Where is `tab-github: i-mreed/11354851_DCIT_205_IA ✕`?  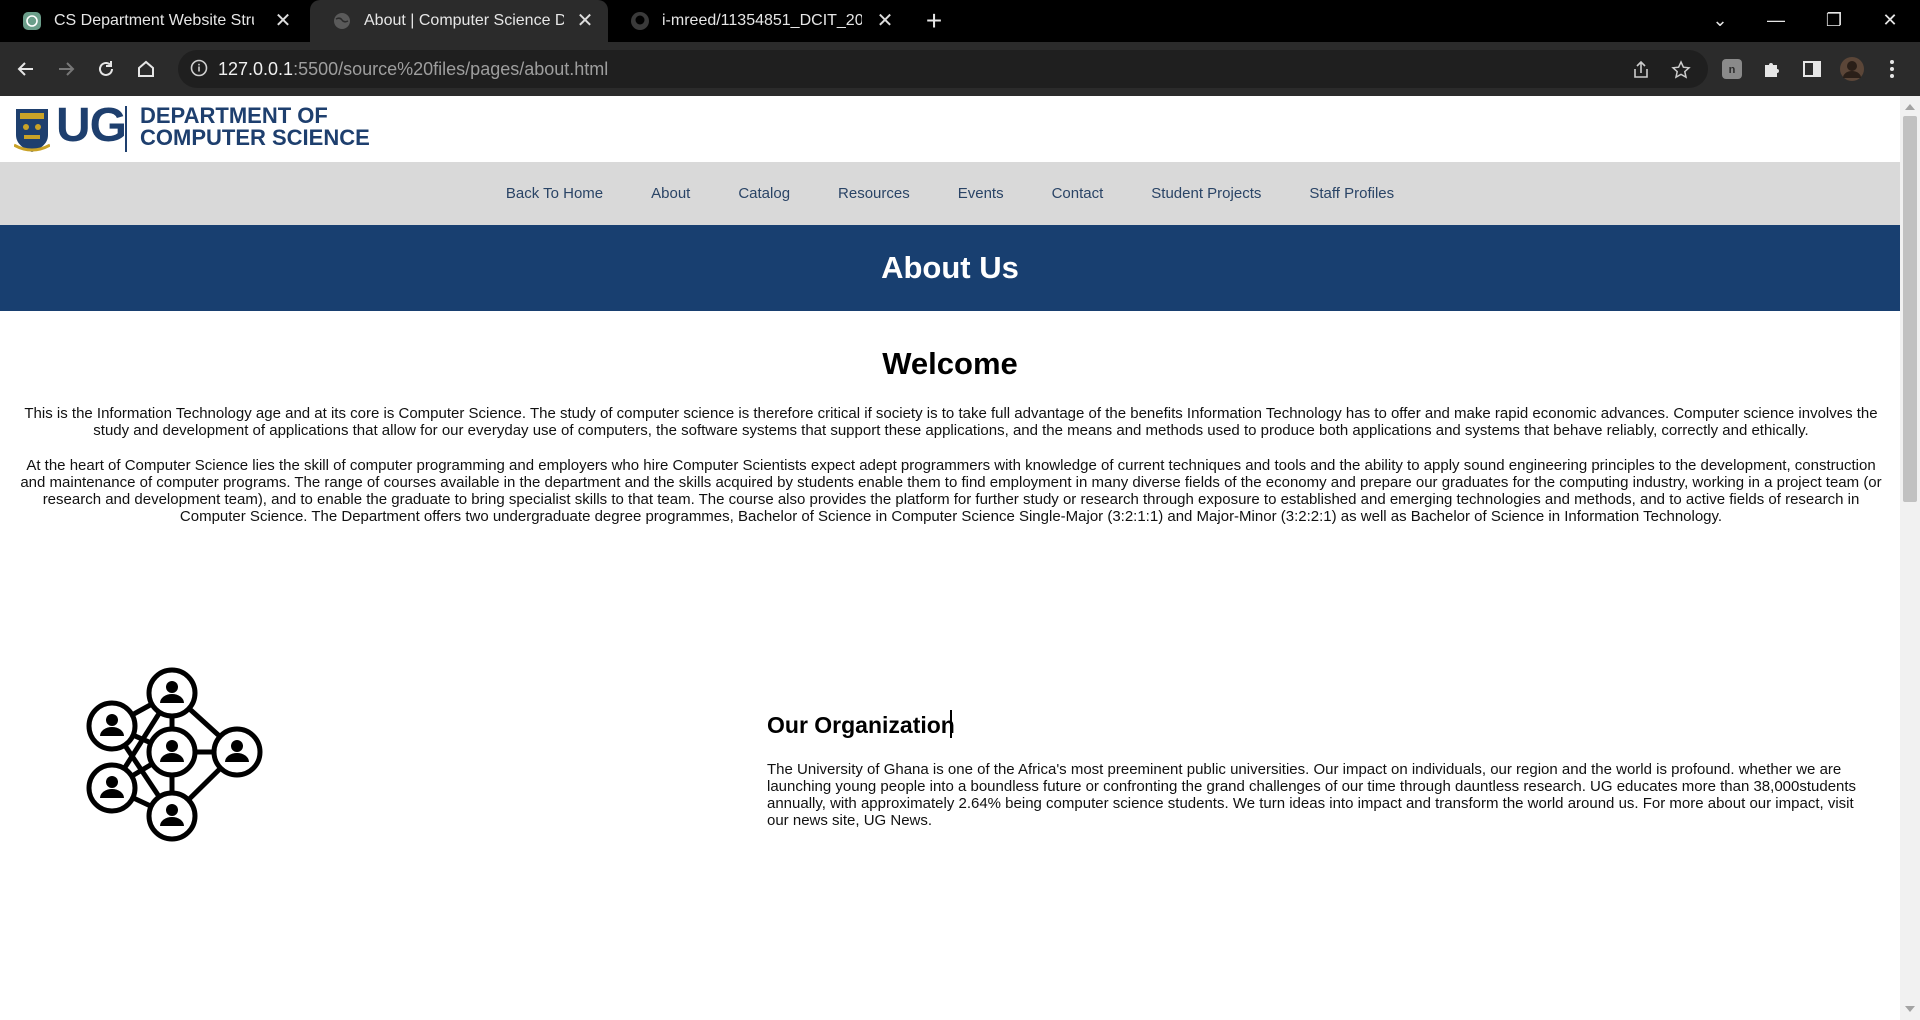 tab-github: i-mreed/11354851_DCIT_205_IA ✕ is located at coordinates (758, 21).